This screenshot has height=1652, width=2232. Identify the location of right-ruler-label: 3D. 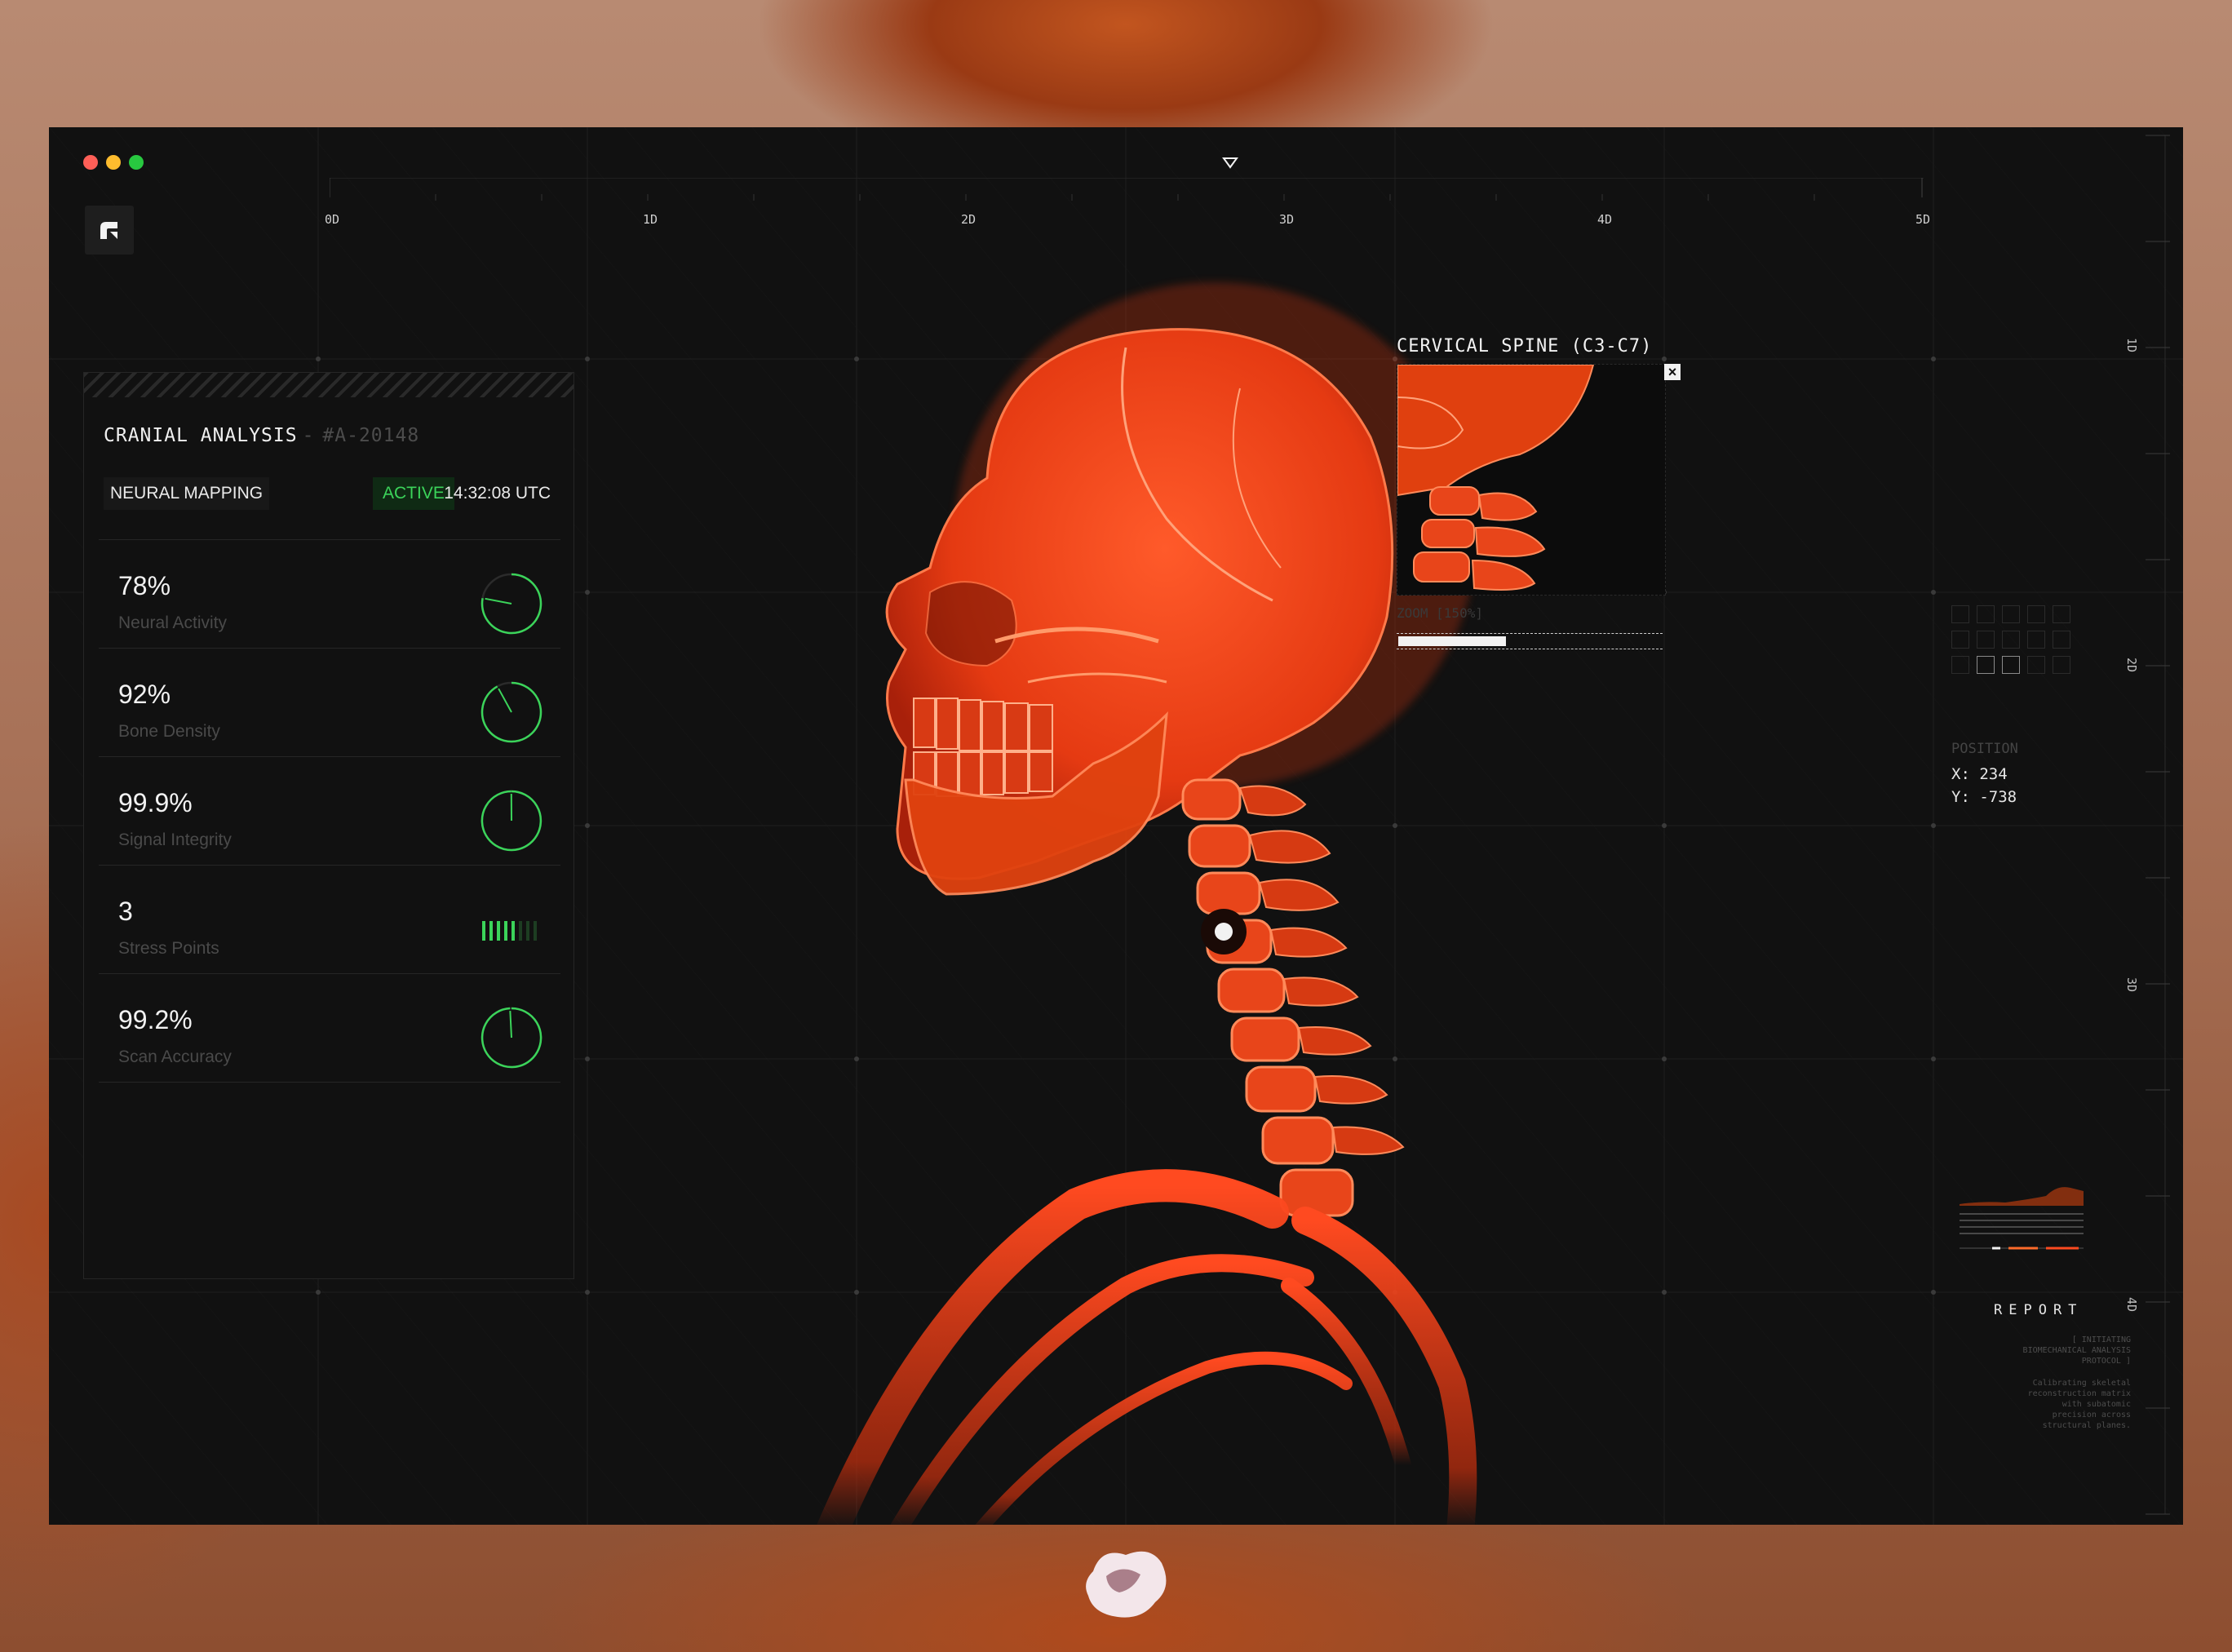
(2132, 985).